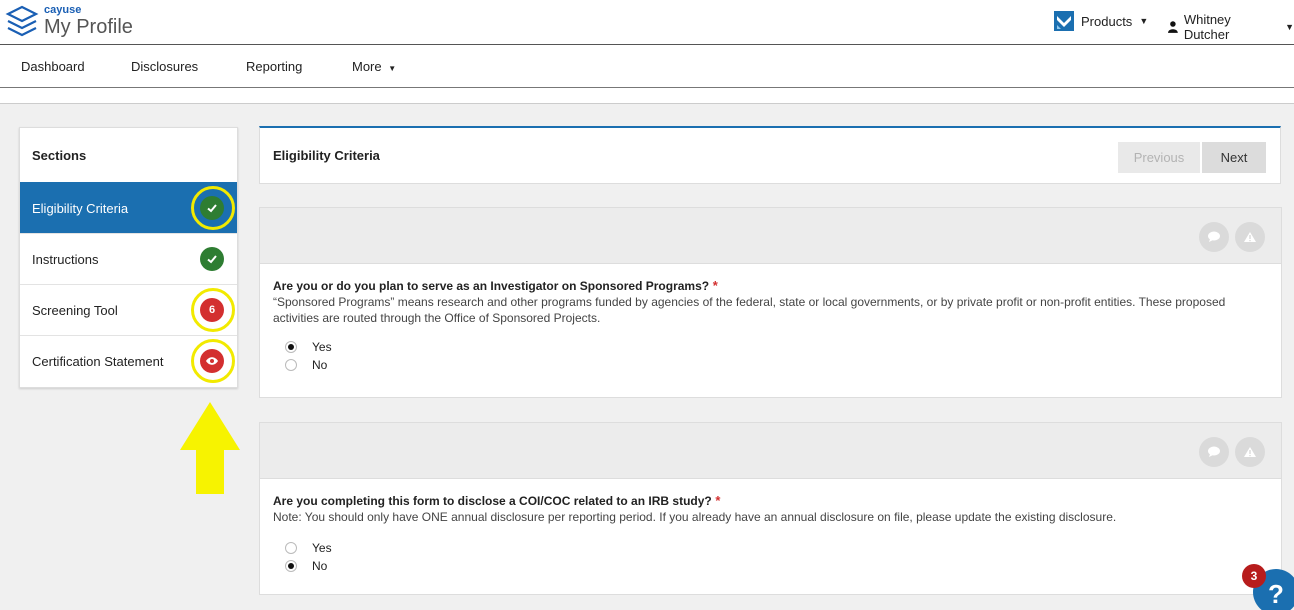  Describe the element at coordinates (274, 66) in the screenshot. I see `nav-reporting: Reporting` at that location.